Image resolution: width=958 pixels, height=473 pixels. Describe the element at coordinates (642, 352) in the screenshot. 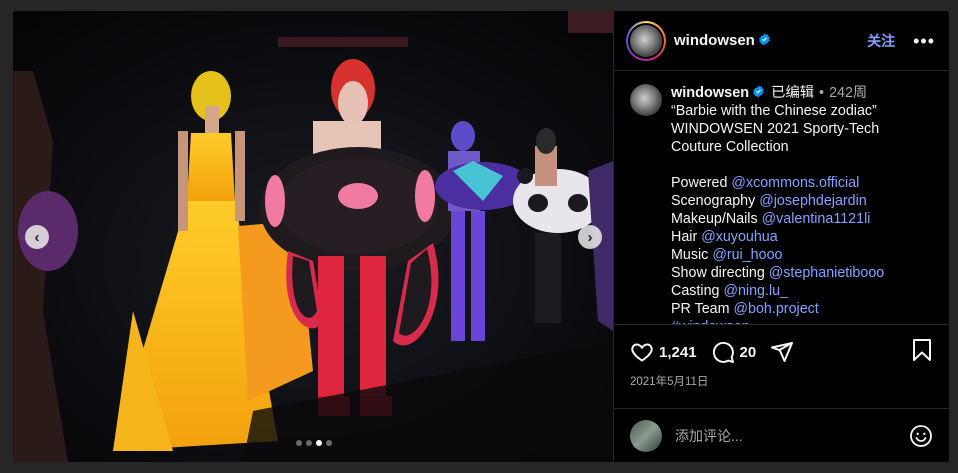

I see `heart-icon` at that location.